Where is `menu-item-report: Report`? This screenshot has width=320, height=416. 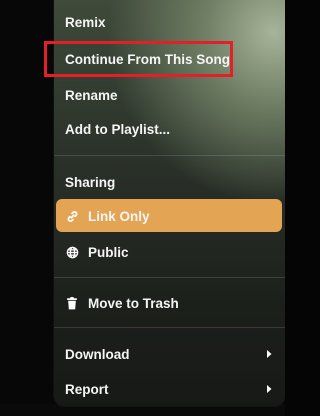
menu-item-report: Report is located at coordinates (169, 389).